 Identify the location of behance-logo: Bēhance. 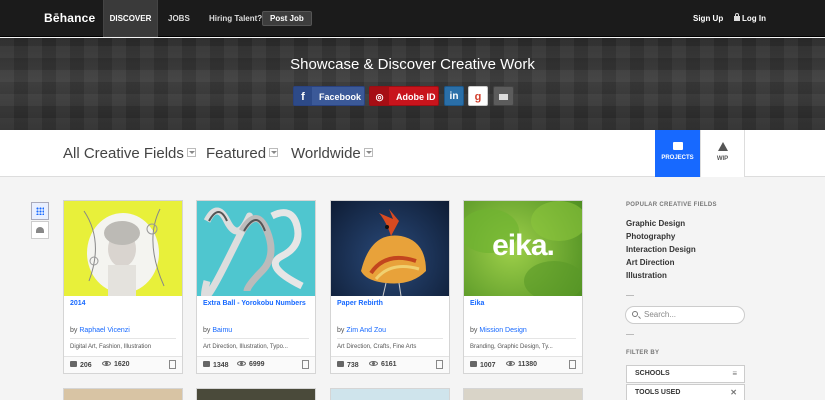
(69, 18).